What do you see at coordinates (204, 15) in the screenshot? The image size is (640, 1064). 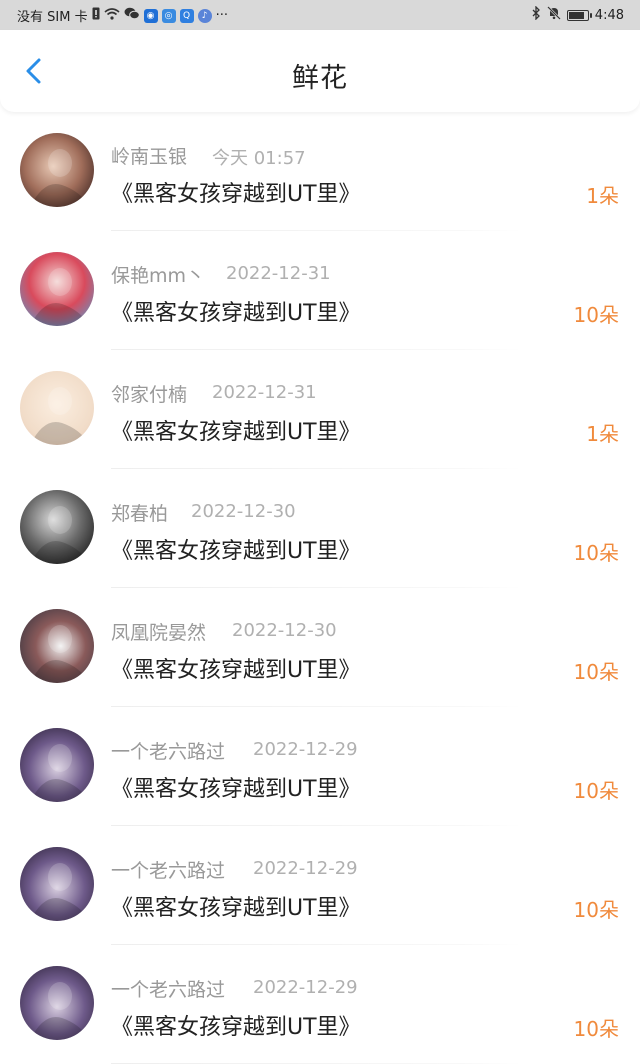 I see `music-app-icon: ♪` at bounding box center [204, 15].